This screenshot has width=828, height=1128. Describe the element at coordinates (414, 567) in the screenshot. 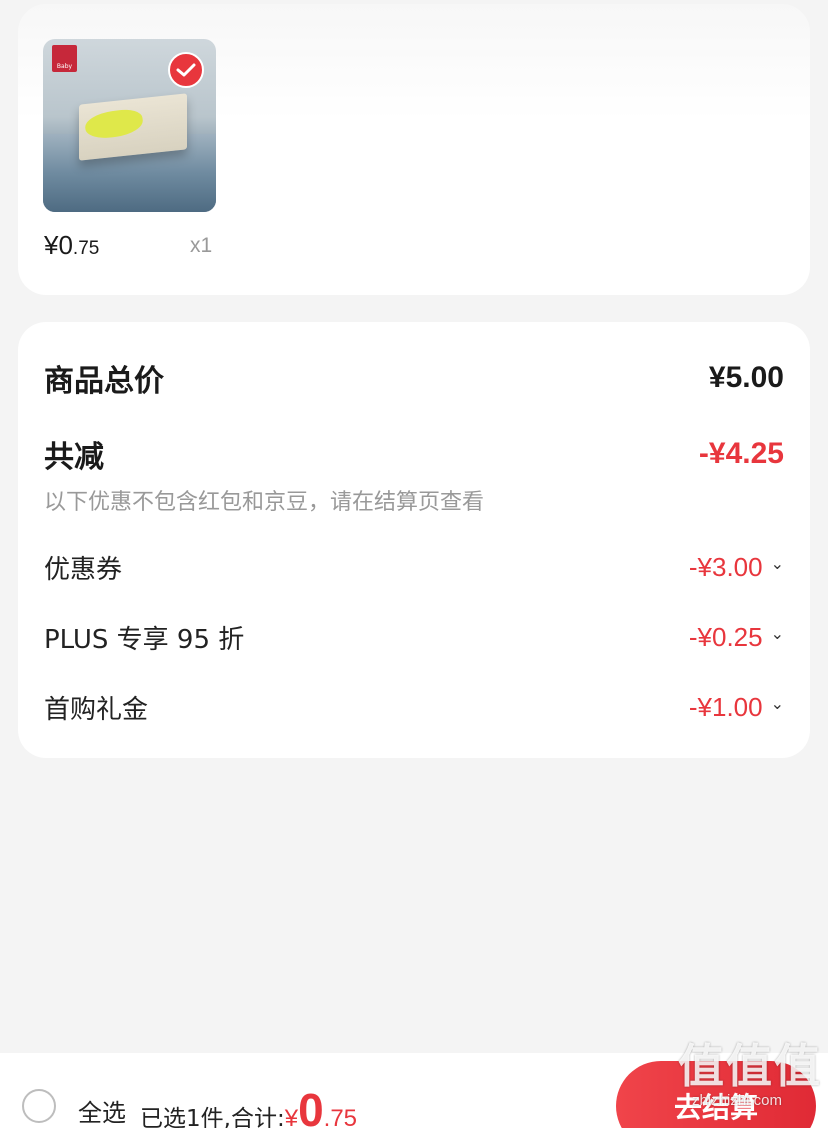

I see `discount-row-coupon: 优惠券 -¥3.00 ⌄` at that location.